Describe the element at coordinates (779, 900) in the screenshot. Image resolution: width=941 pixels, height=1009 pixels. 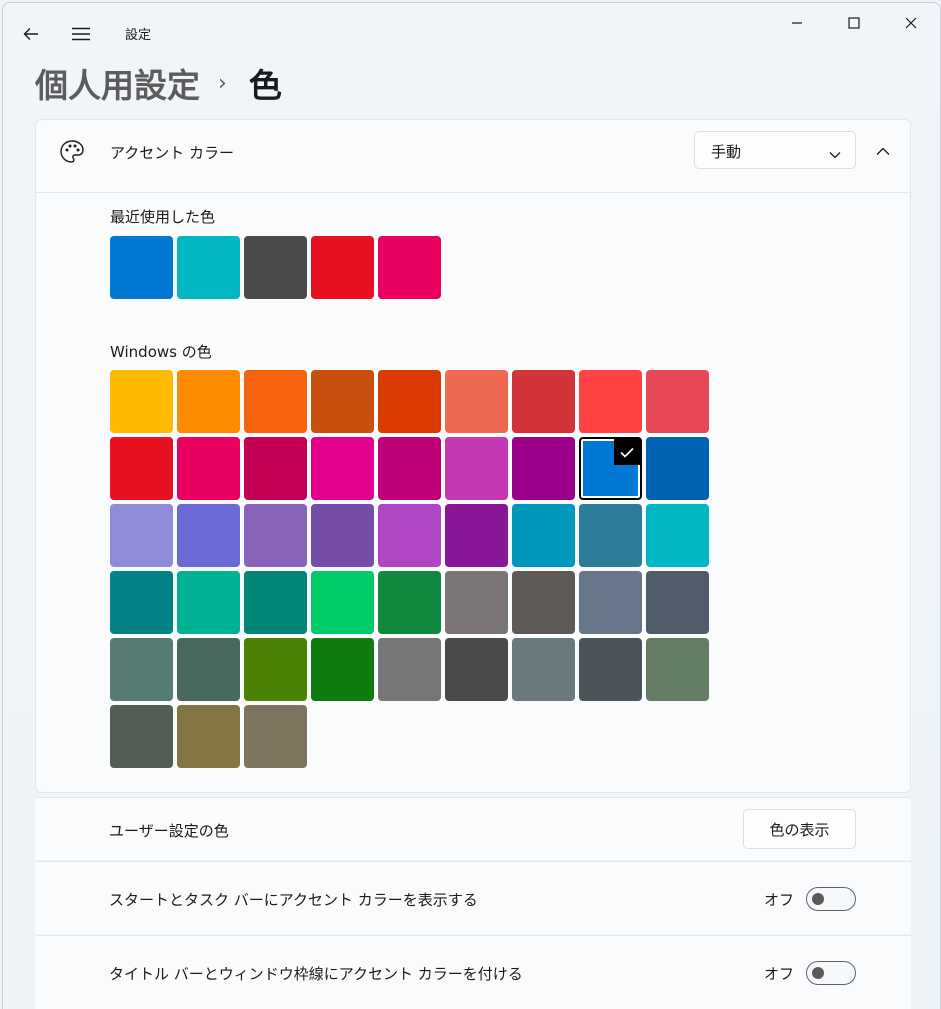
I see `start-taskbar-toggle-state: オフ` at that location.